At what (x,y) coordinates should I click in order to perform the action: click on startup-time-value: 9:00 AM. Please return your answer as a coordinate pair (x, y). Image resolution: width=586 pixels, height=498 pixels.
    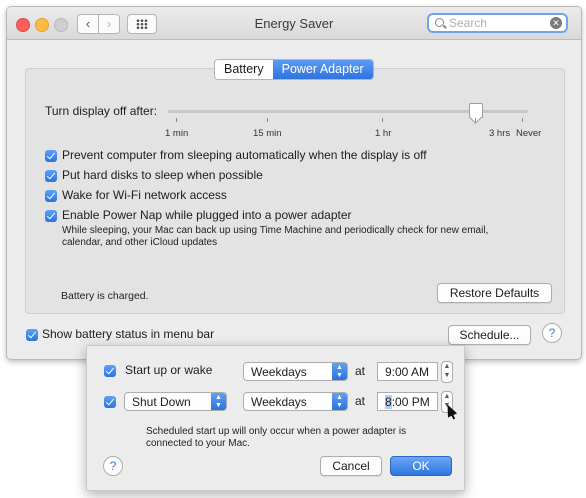
    Looking at the image, I should click on (407, 372).